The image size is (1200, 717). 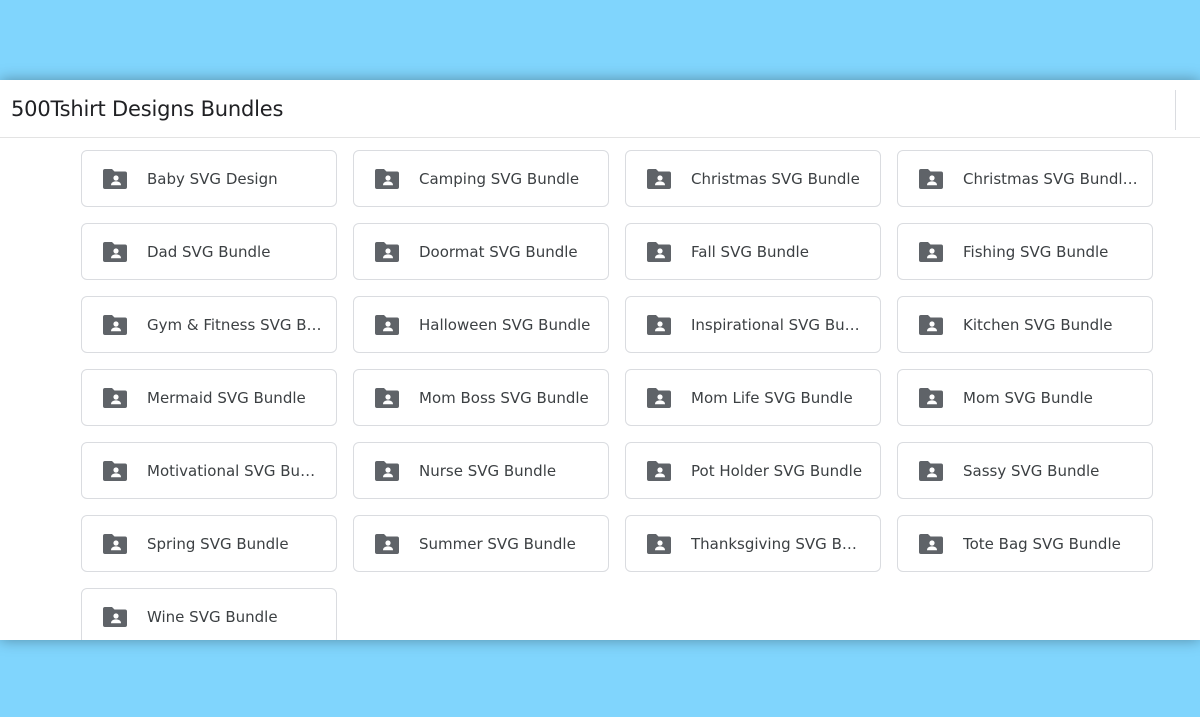 I want to click on folder-header: 500Tshirt Designs Bundles, so click(x=600, y=109).